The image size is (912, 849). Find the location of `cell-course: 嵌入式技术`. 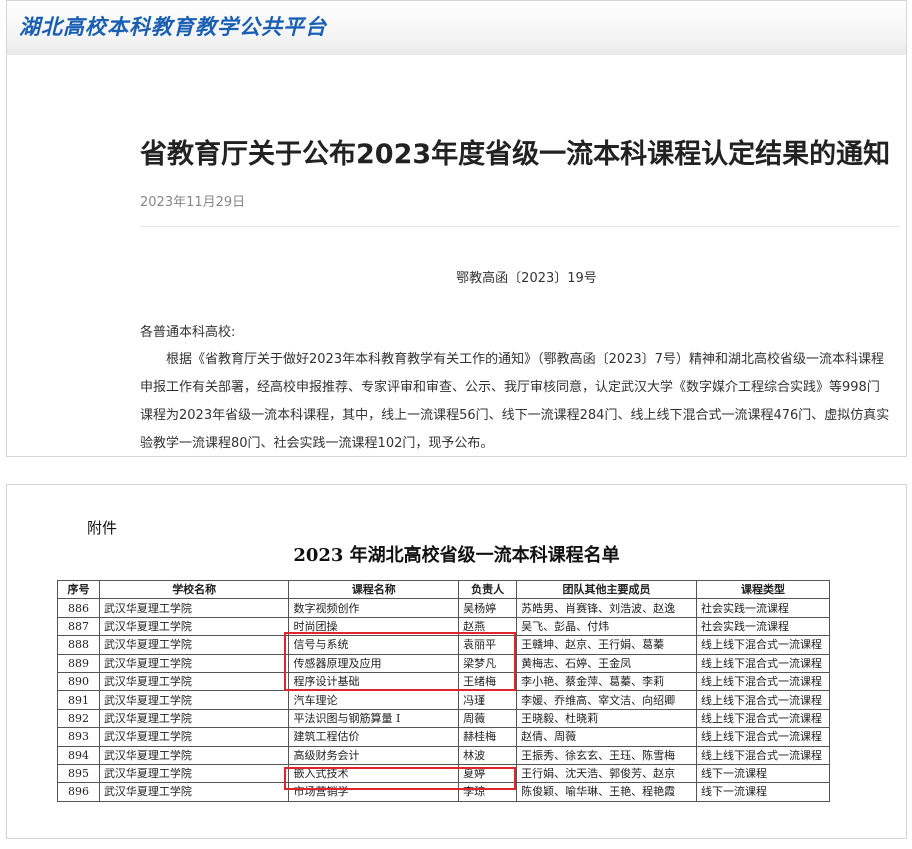

cell-course: 嵌入式技术 is located at coordinates (374, 773).